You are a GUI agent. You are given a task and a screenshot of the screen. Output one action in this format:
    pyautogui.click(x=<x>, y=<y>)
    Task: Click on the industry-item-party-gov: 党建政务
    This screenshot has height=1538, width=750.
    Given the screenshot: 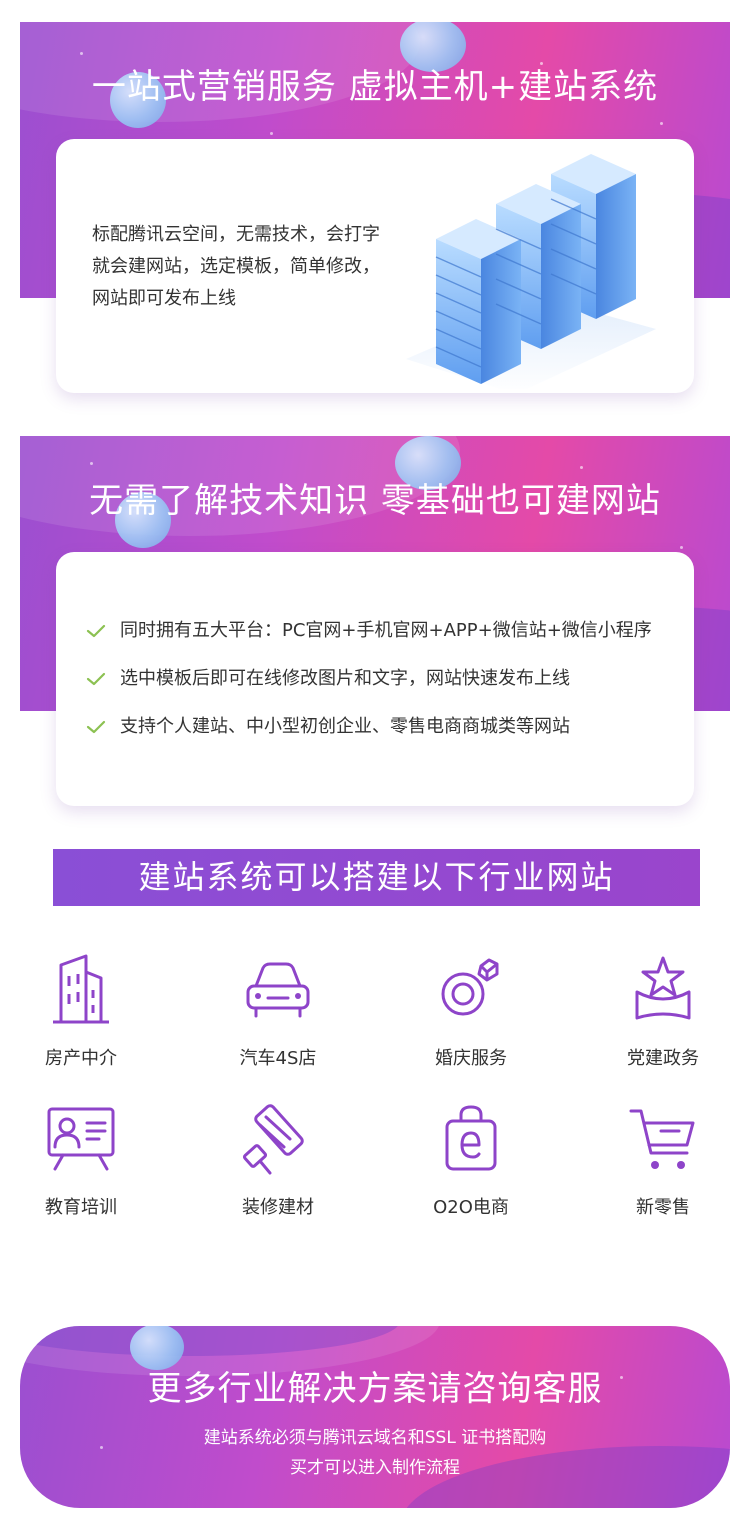 What is the action you would take?
    pyautogui.click(x=663, y=1010)
    